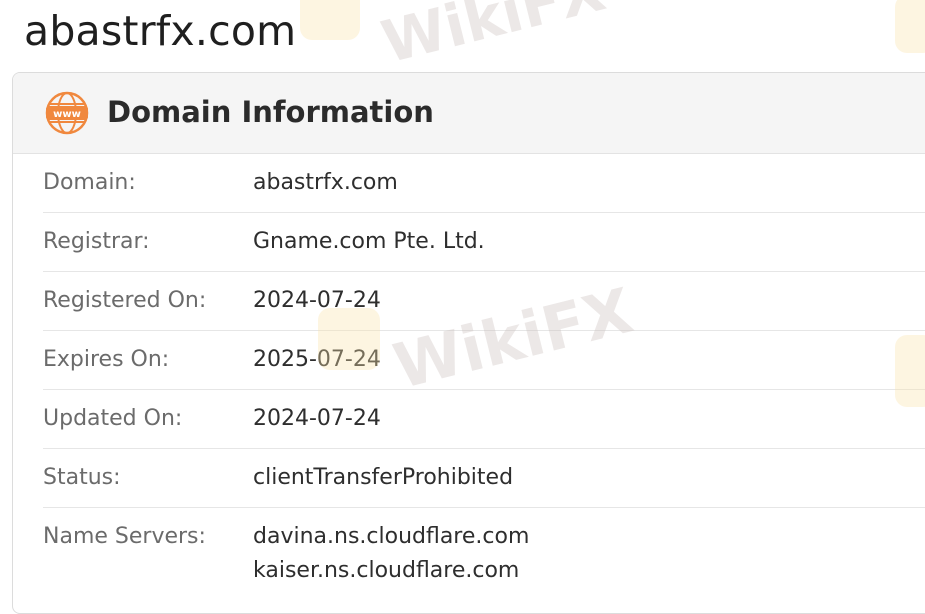 This screenshot has height=614, width=925. I want to click on svg-text: www, so click(67, 114).